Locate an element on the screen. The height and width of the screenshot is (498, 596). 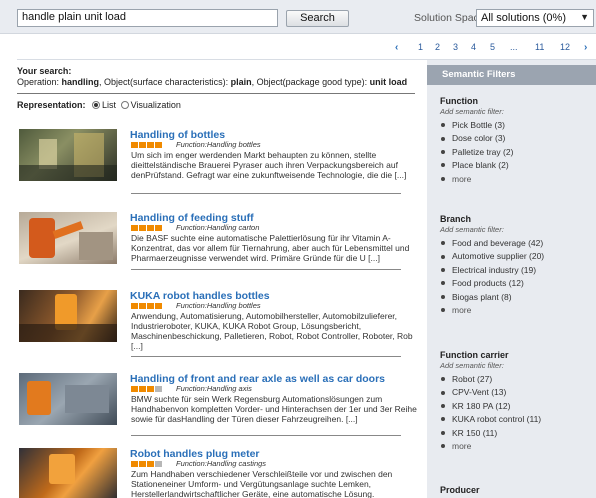
filter-item-label: Place blank (2) is located at coordinates (480, 165).